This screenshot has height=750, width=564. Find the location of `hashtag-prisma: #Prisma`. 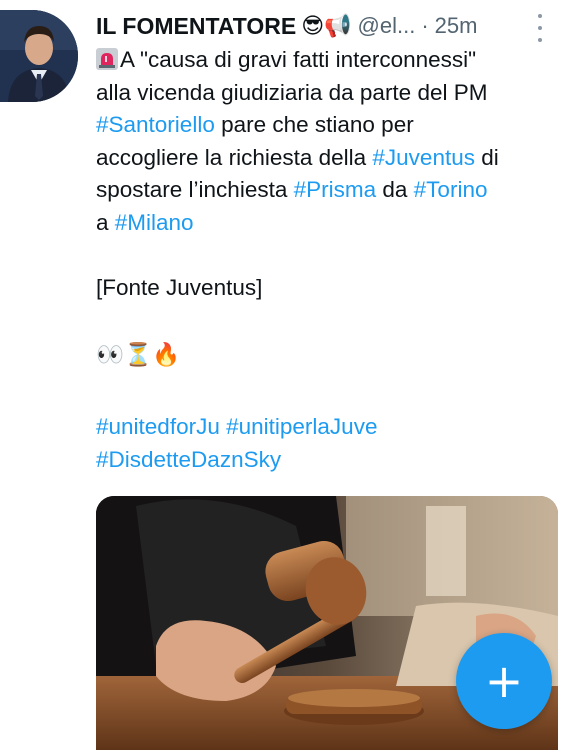

hashtag-prisma: #Prisma is located at coordinates (335, 189).